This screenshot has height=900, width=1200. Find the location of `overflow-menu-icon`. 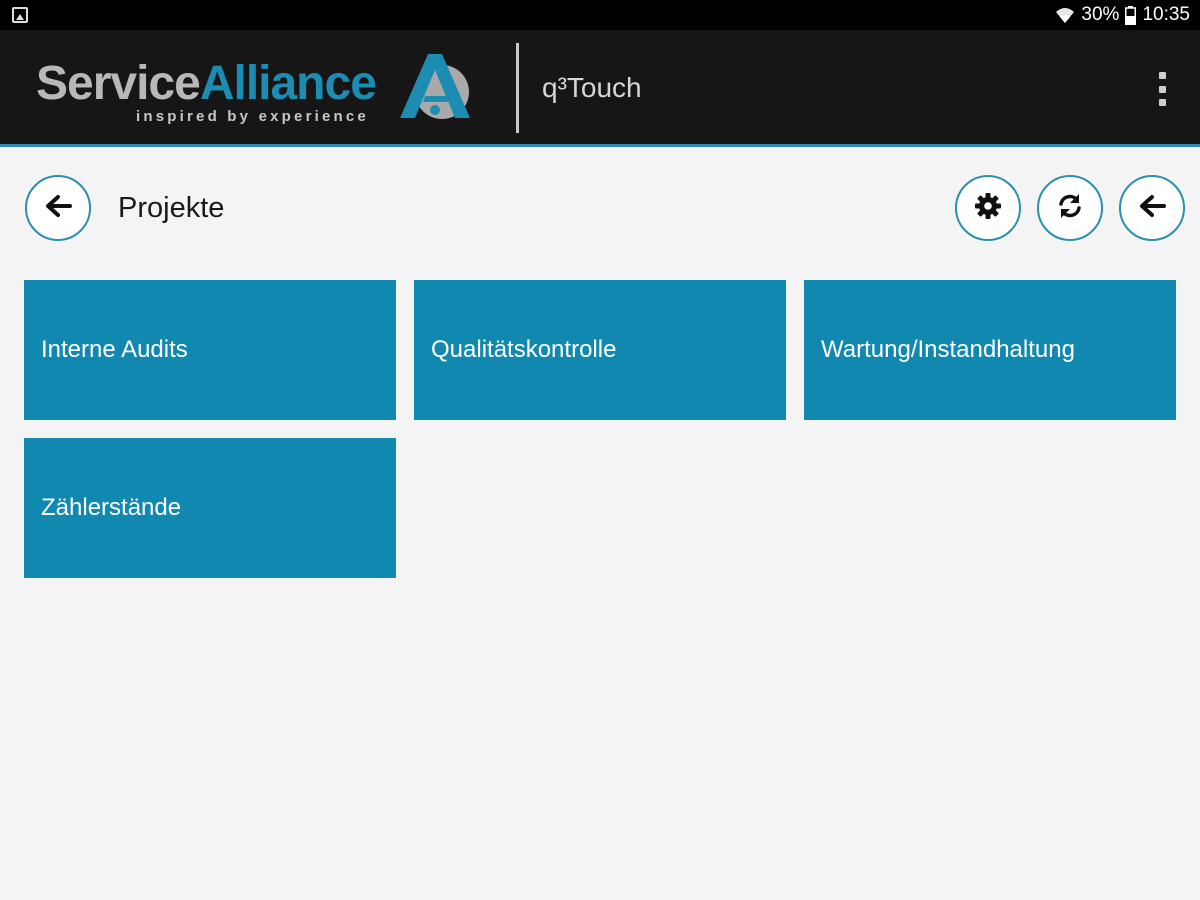

overflow-menu-icon is located at coordinates (1162, 89).